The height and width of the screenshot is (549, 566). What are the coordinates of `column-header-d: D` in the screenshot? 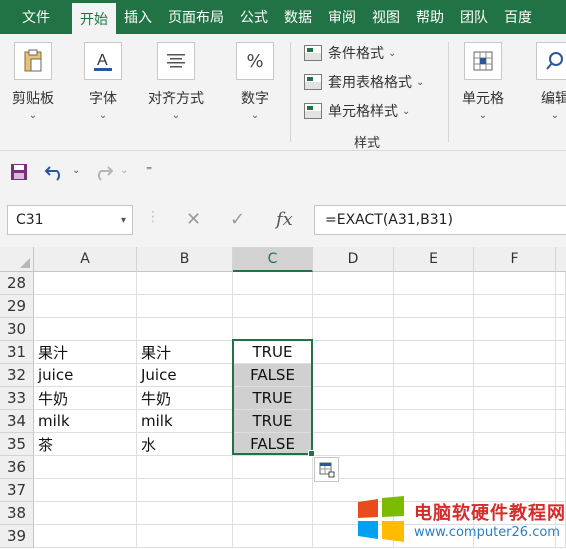 It's located at (353, 259).